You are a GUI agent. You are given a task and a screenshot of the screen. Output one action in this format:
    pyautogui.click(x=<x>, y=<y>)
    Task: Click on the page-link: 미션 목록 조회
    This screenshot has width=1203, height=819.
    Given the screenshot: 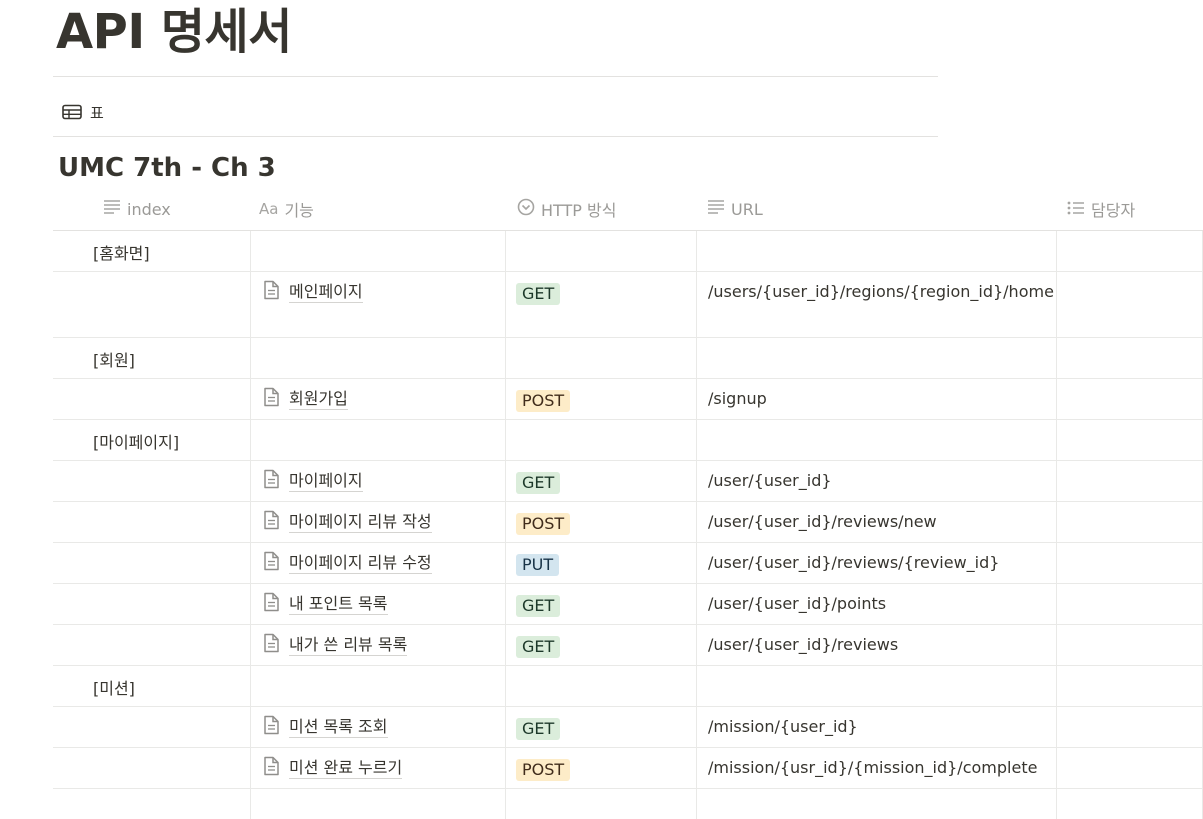 What is the action you would take?
    pyautogui.click(x=325, y=727)
    